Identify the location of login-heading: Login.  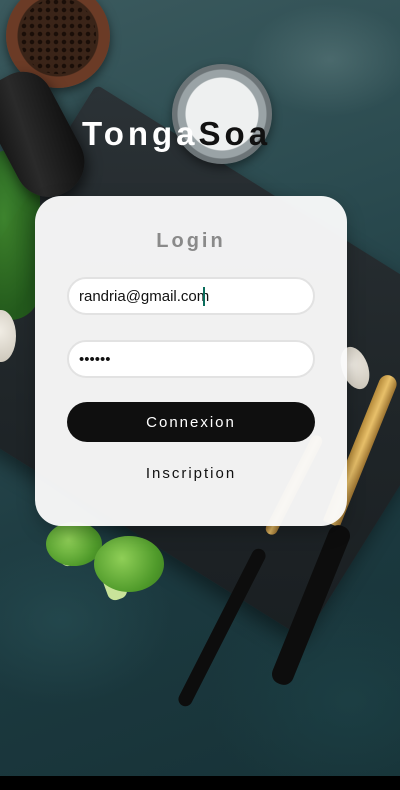
(191, 241).